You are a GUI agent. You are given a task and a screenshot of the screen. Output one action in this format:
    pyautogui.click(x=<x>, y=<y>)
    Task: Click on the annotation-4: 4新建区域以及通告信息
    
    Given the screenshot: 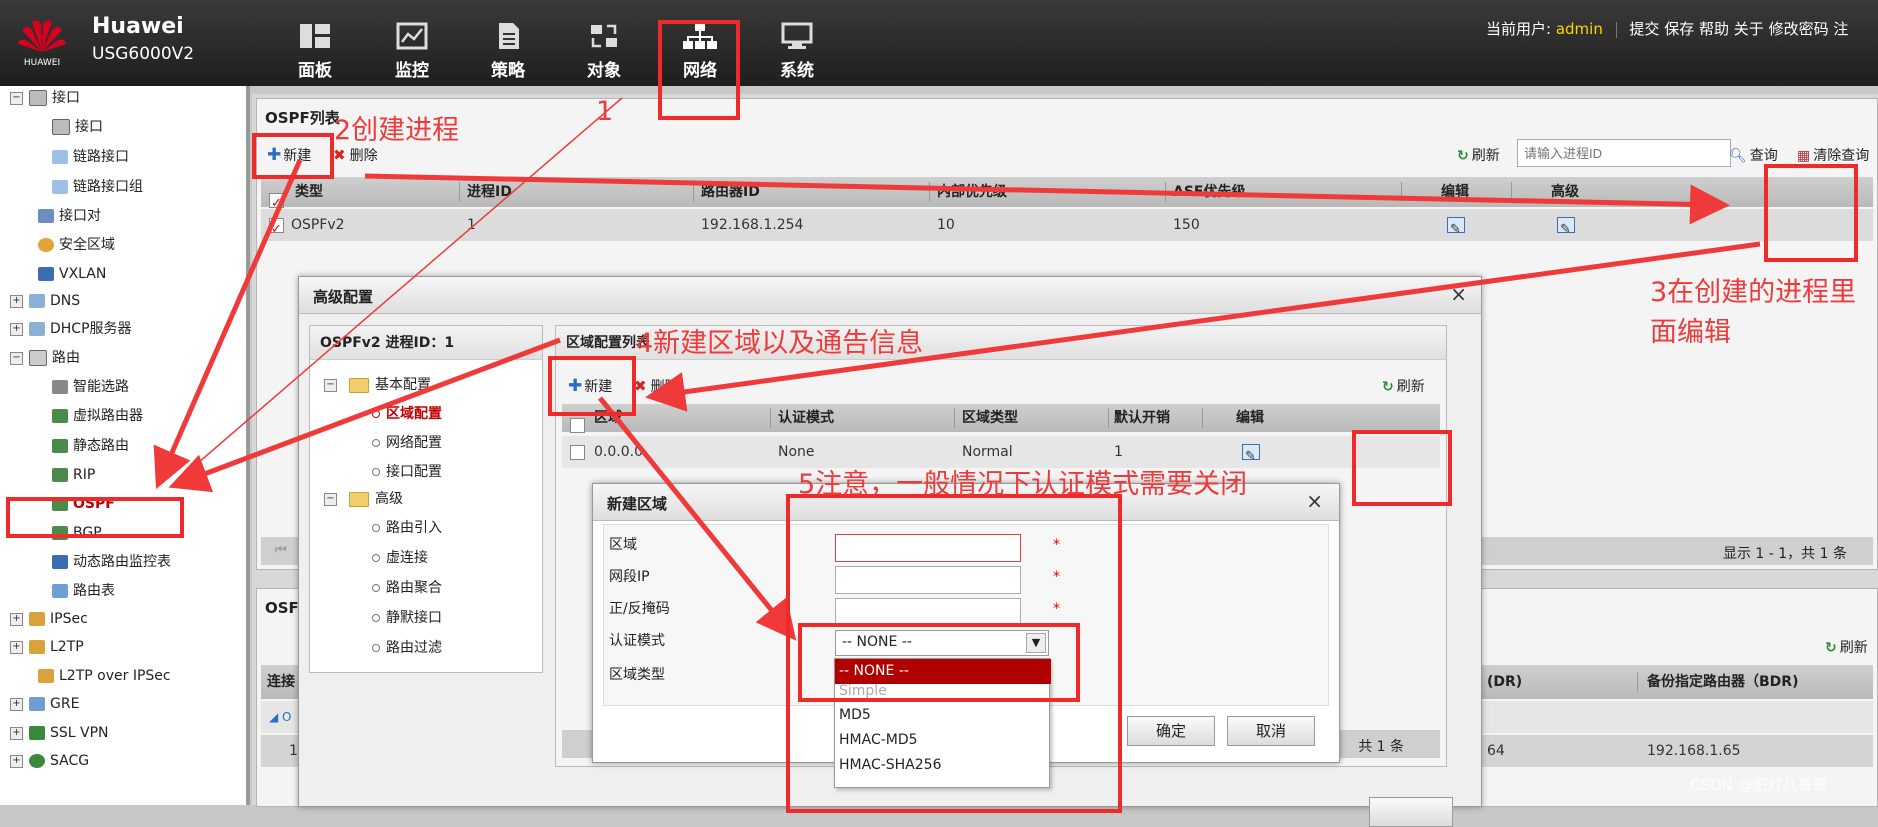 What is the action you would take?
    pyautogui.click(x=780, y=343)
    